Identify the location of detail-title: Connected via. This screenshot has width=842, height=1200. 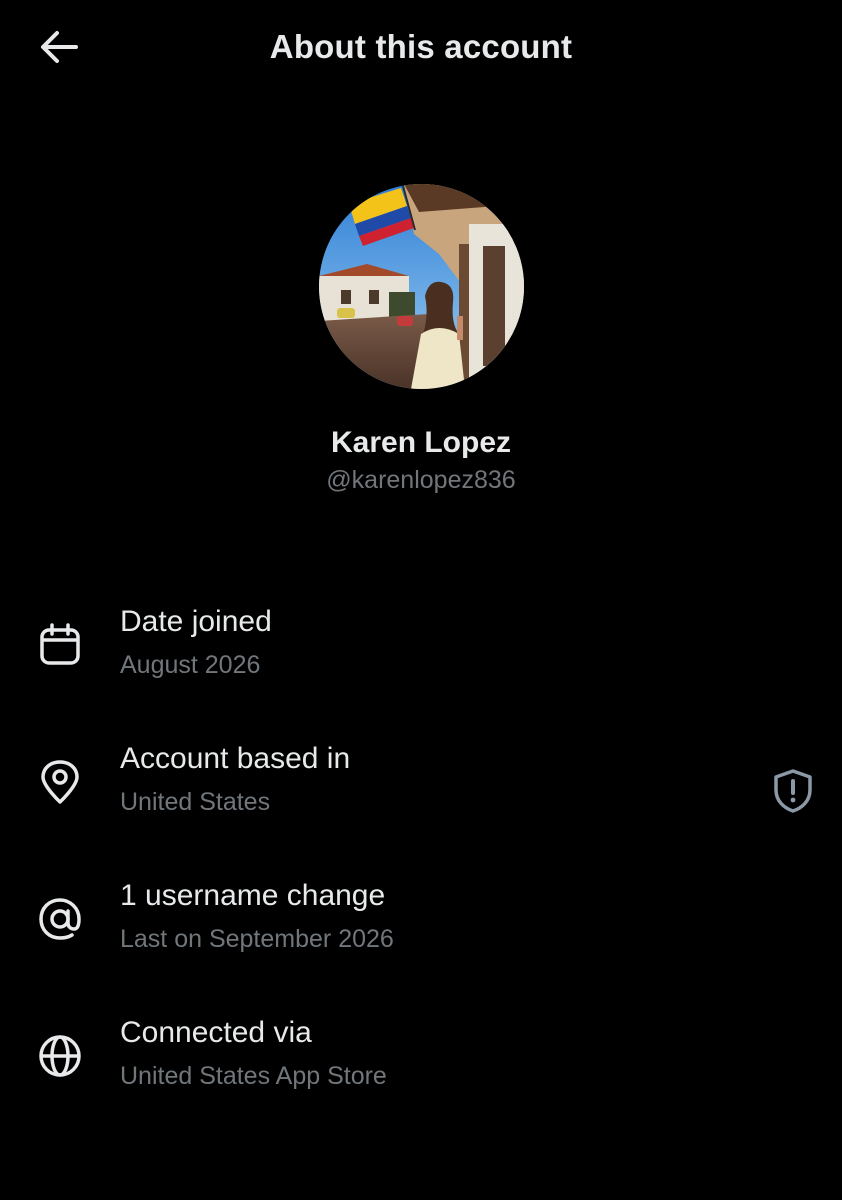
(216, 1032).